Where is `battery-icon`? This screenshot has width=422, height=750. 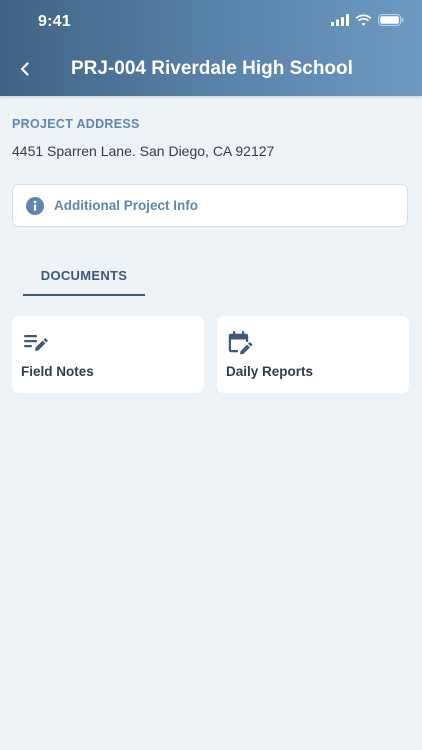
battery-icon is located at coordinates (391, 20).